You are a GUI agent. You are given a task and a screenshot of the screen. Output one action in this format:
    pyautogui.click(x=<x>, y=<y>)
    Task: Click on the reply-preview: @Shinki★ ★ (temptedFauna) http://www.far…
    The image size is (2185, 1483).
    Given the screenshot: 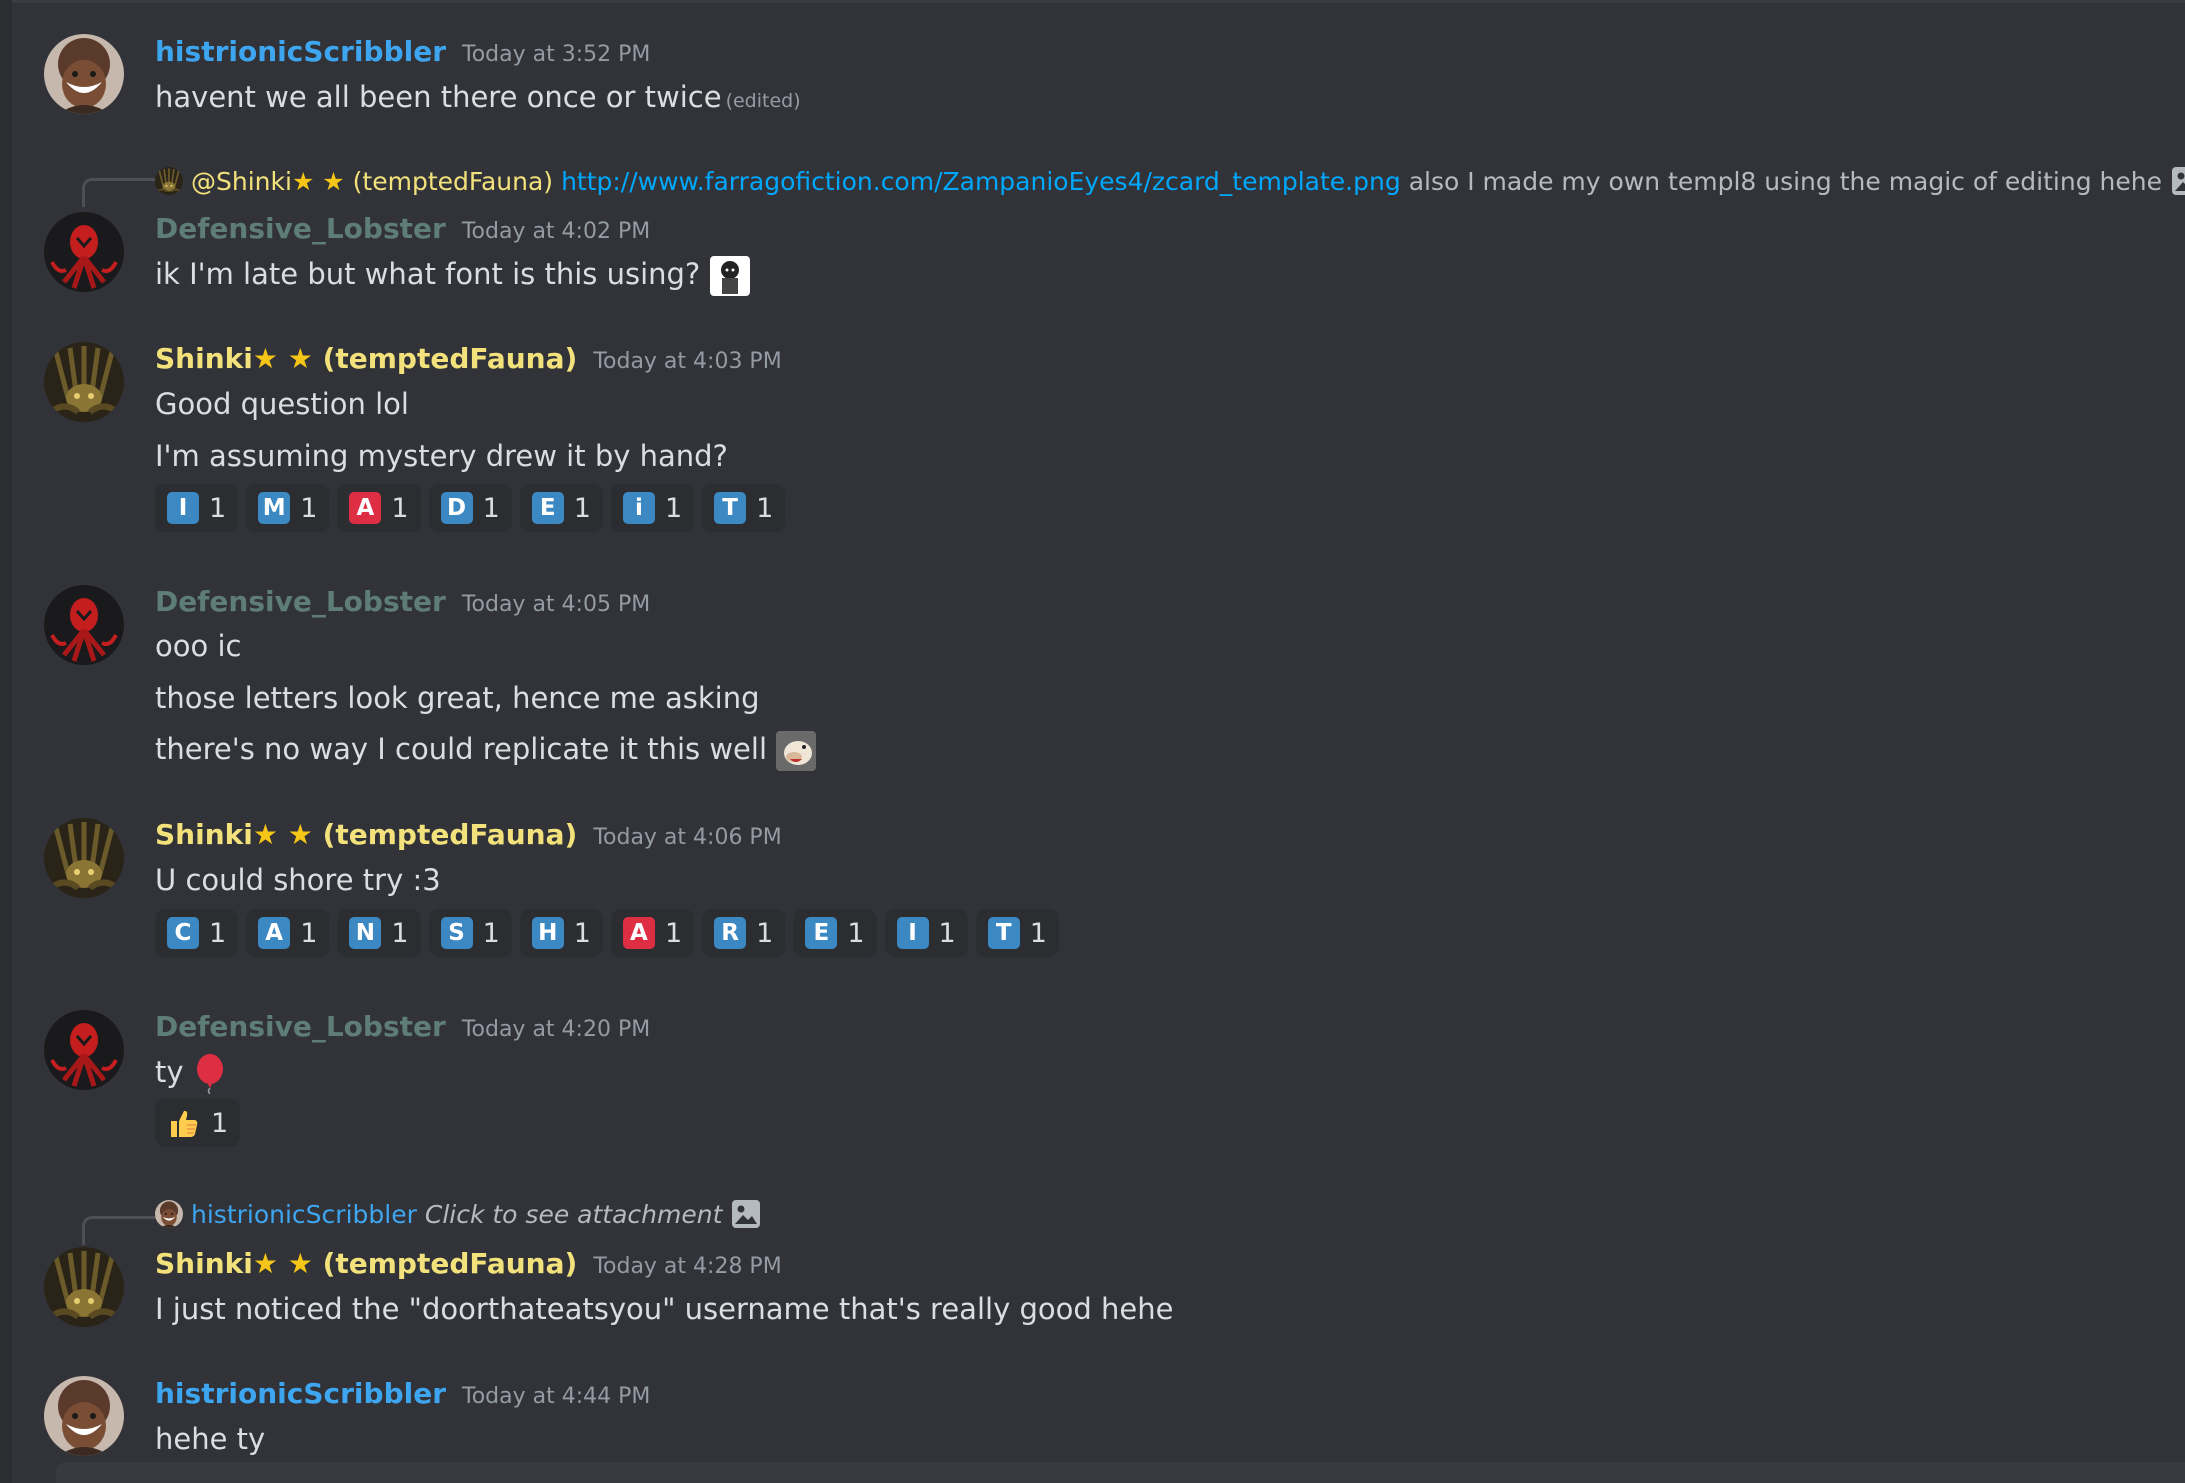 What is the action you would take?
    pyautogui.click(x=1170, y=181)
    